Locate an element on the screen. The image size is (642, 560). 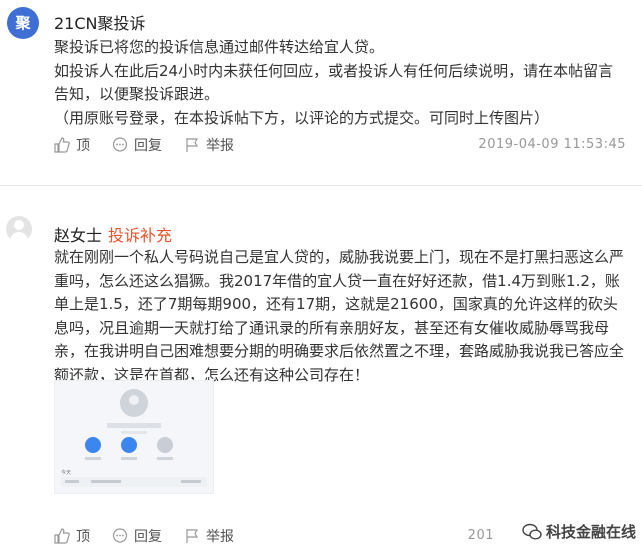
avatar is located at coordinates (19, 229).